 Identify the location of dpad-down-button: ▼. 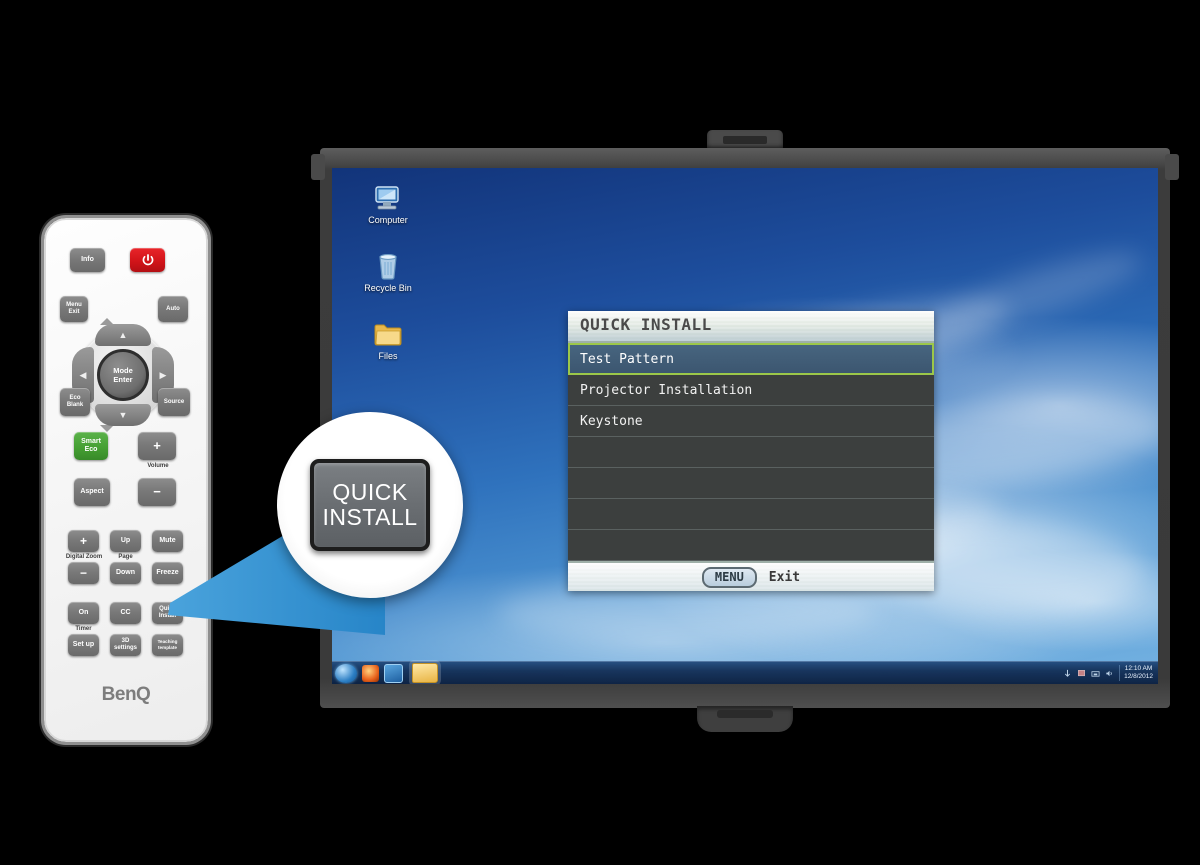
(123, 415).